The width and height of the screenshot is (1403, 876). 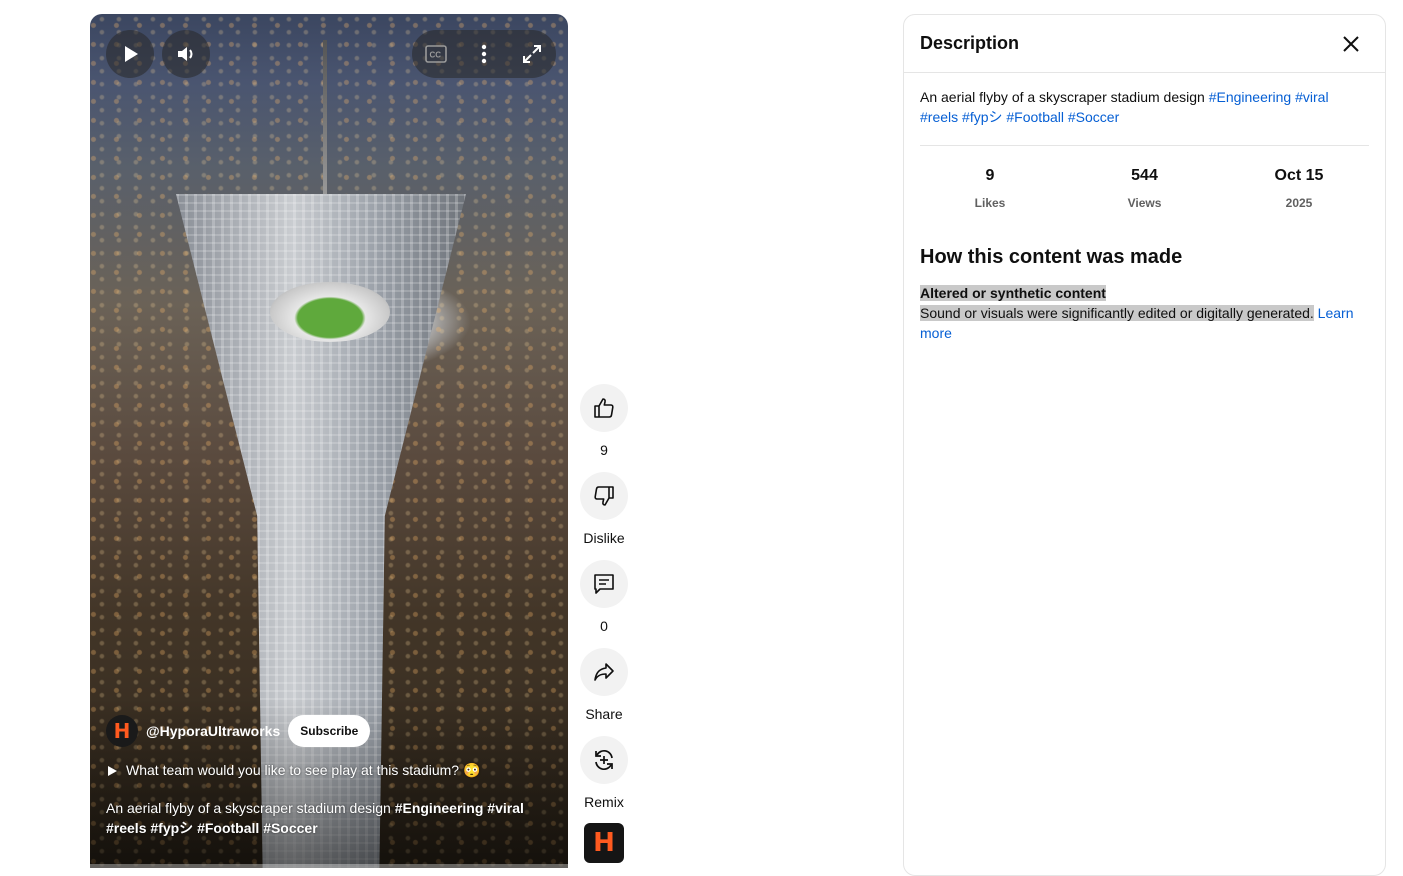 I want to click on remix-action: Remix, so click(x=604, y=773).